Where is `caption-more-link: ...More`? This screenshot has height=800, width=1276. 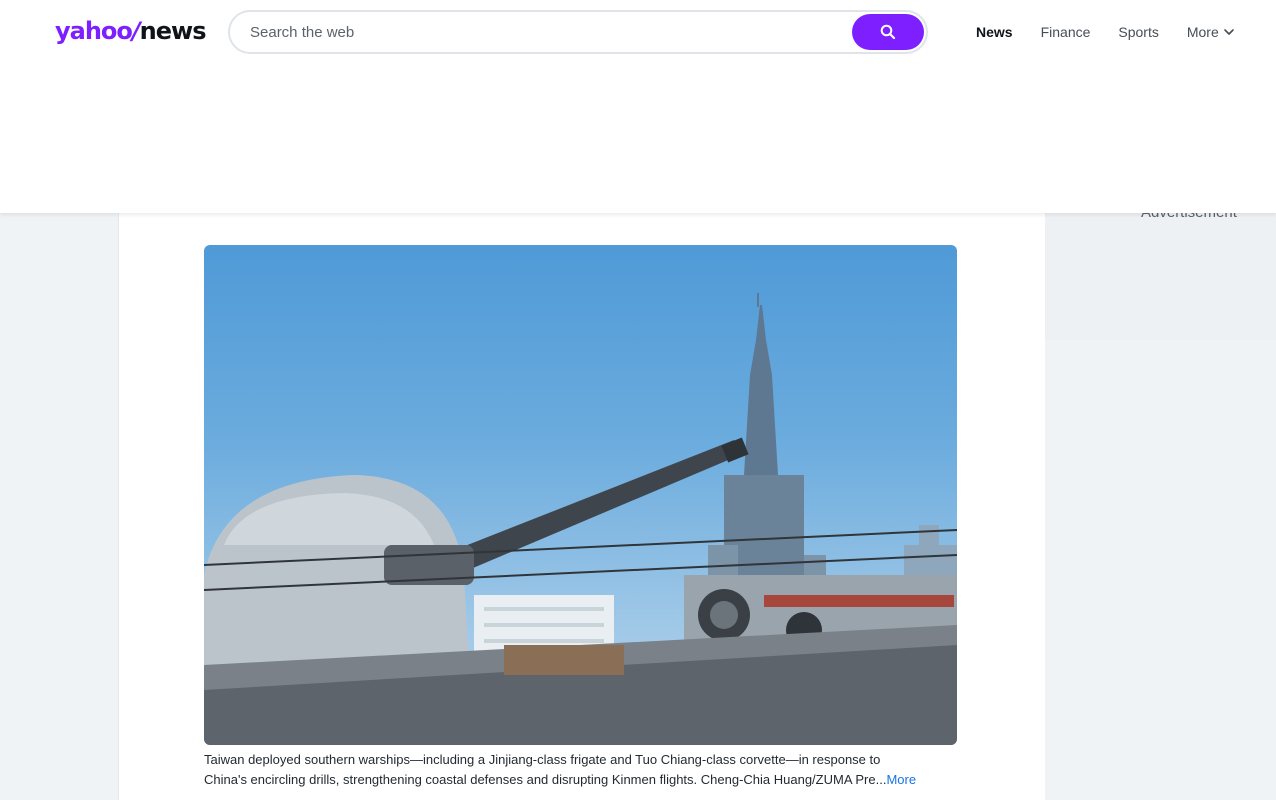
caption-more-link: ...More is located at coordinates (896, 780).